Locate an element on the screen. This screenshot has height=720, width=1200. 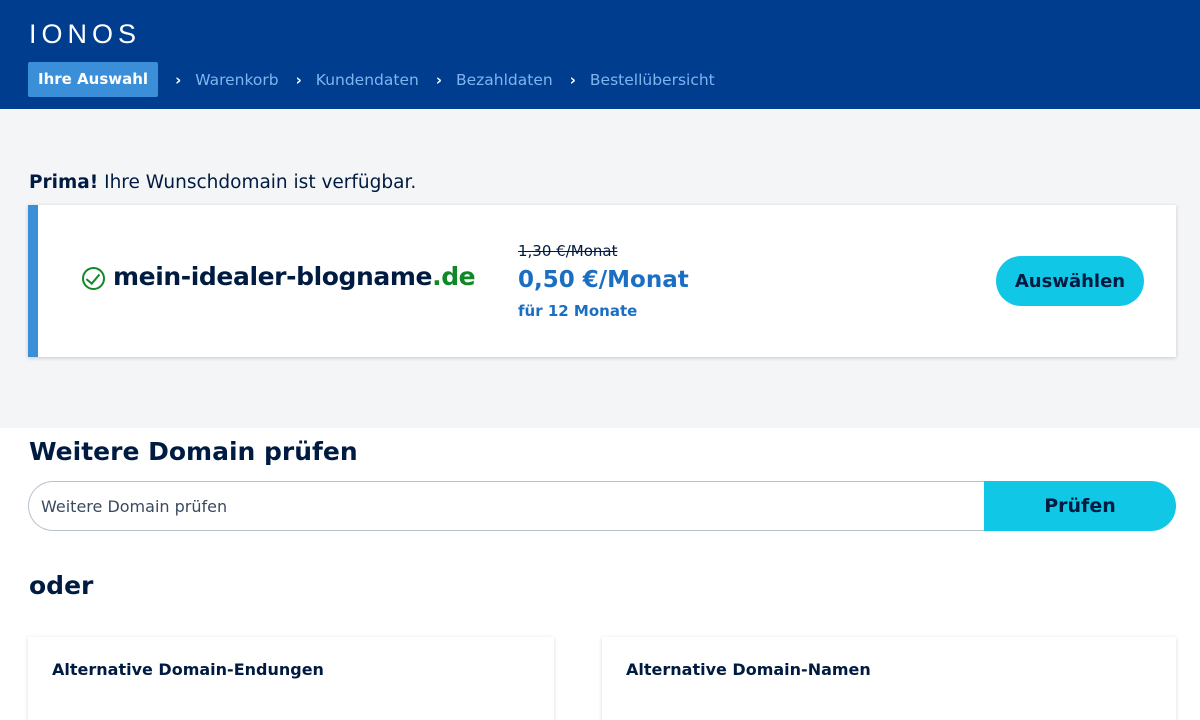
select-domain-button: Auswählen is located at coordinates (1070, 281).